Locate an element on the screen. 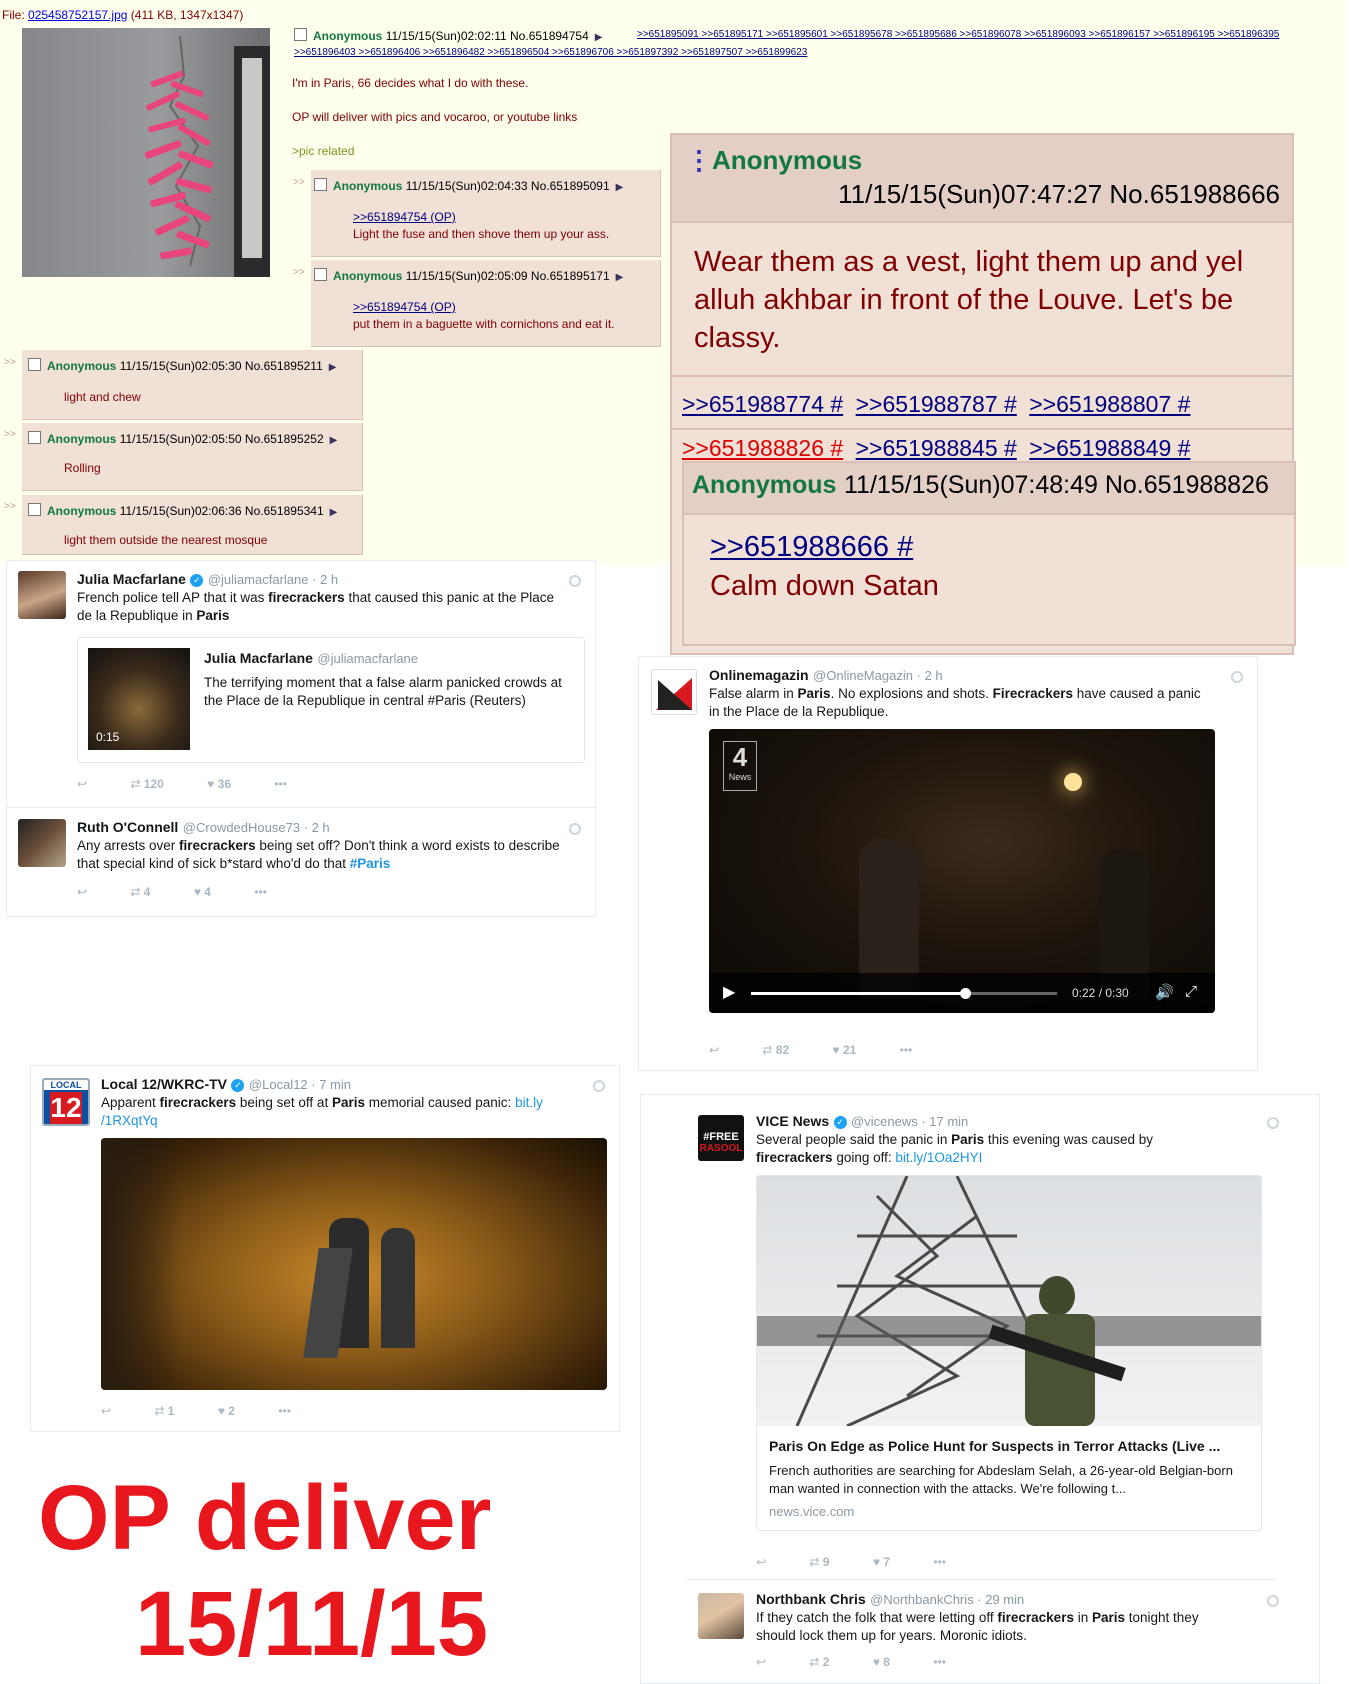  tweet-author-name: Onlinemagazin is located at coordinates (759, 675).